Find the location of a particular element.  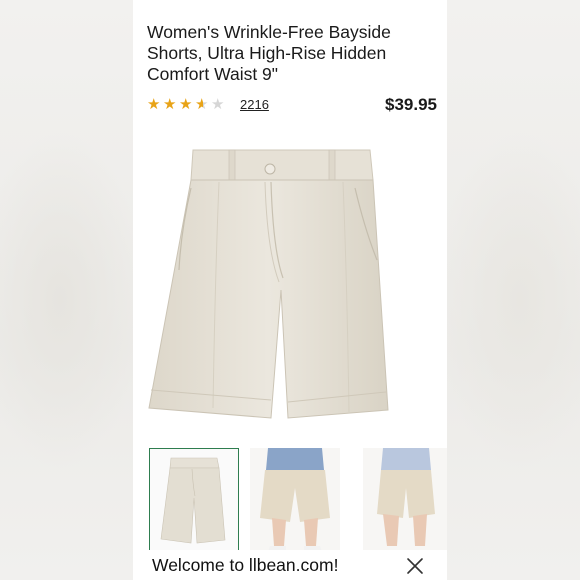

star-rating: ★ ★ ★ ★ ★ is located at coordinates (187, 105).